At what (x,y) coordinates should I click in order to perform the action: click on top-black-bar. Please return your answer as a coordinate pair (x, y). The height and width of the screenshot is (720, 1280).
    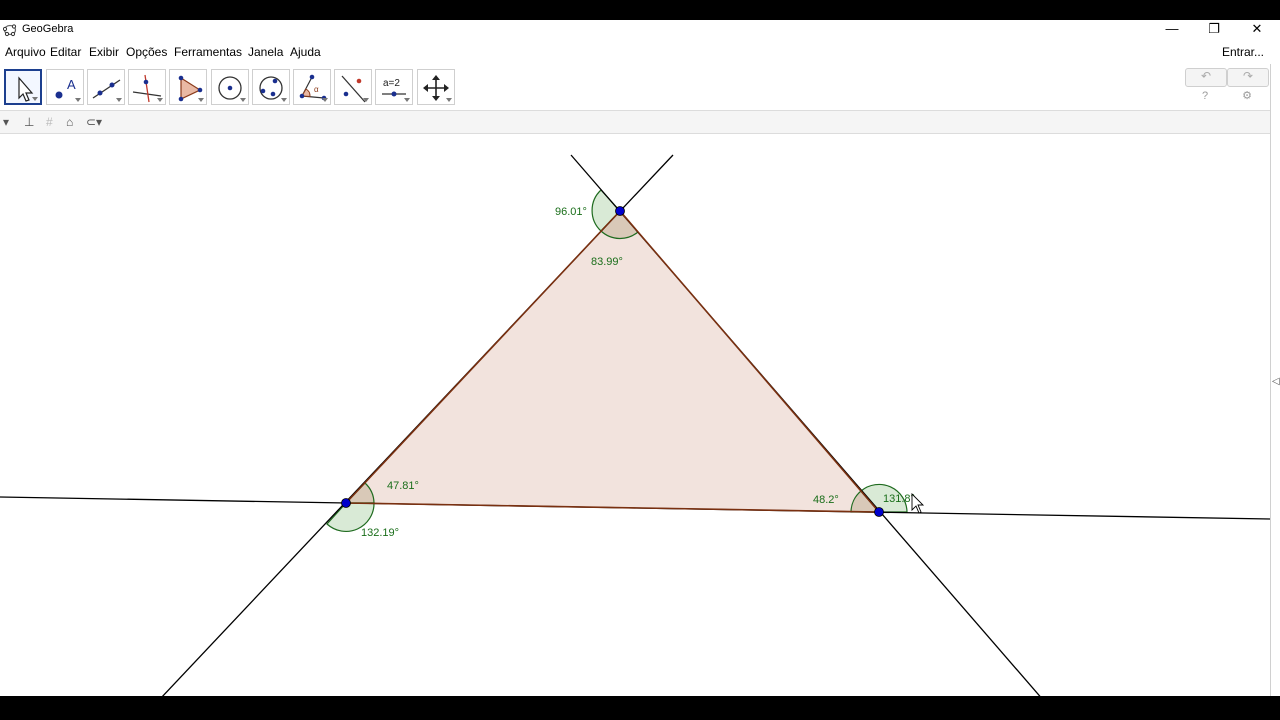
    Looking at the image, I should click on (640, 10).